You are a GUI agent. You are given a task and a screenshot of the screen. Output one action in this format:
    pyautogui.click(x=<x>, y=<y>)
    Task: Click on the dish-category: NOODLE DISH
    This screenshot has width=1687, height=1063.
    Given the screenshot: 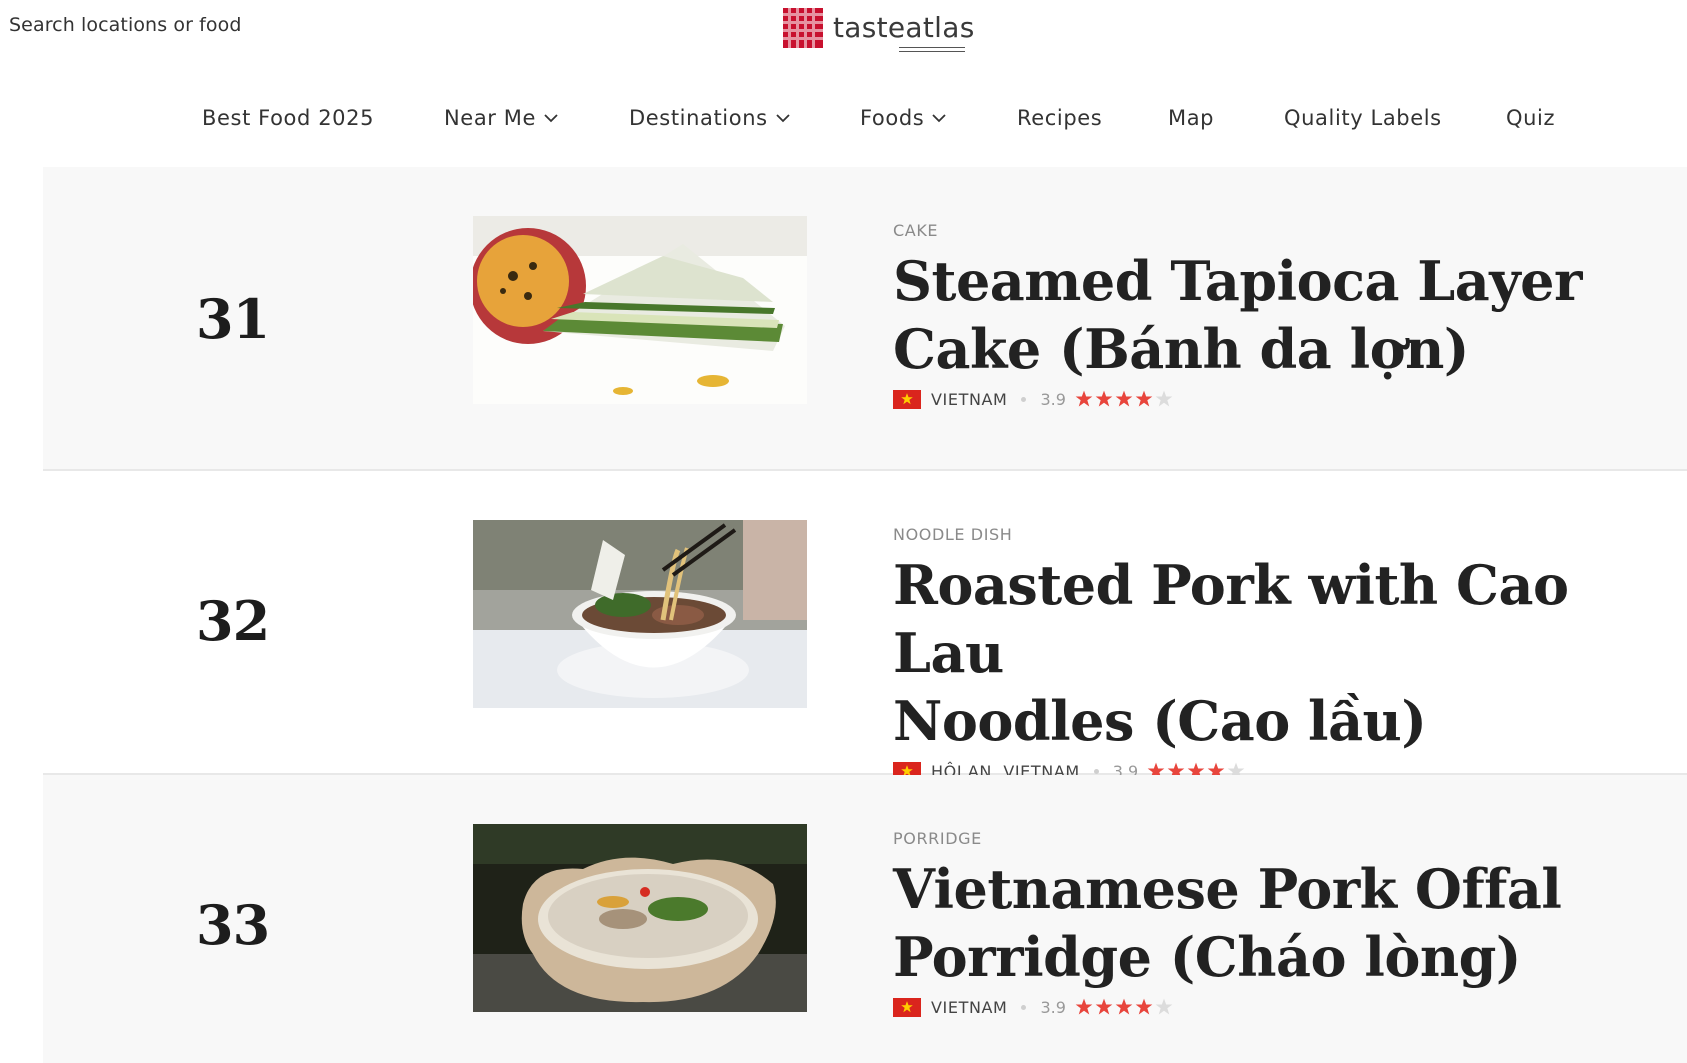 What is the action you would take?
    pyautogui.click(x=953, y=534)
    